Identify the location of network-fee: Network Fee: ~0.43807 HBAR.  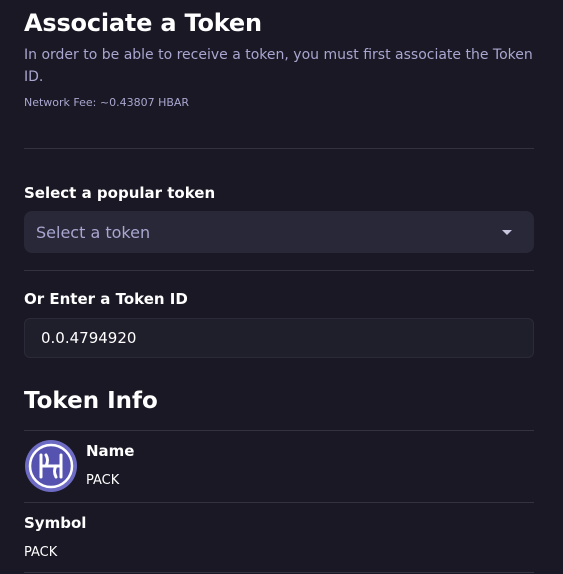
(107, 102).